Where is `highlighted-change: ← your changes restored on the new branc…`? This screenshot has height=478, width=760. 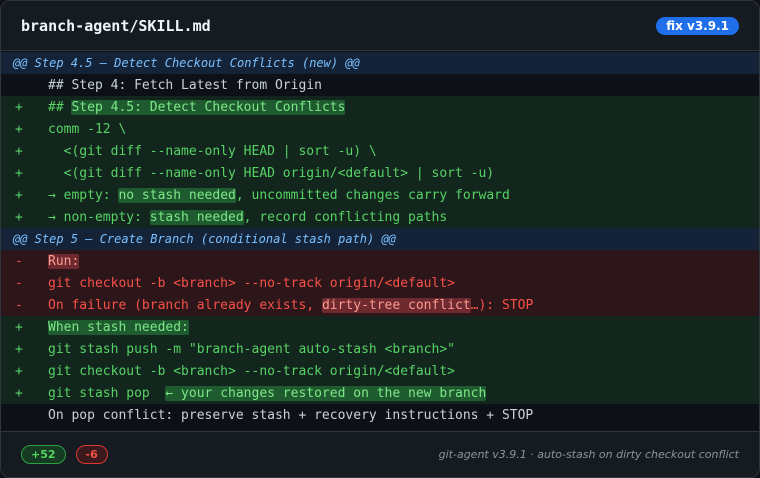
highlighted-change: ← your changes restored on the new branc… is located at coordinates (326, 393).